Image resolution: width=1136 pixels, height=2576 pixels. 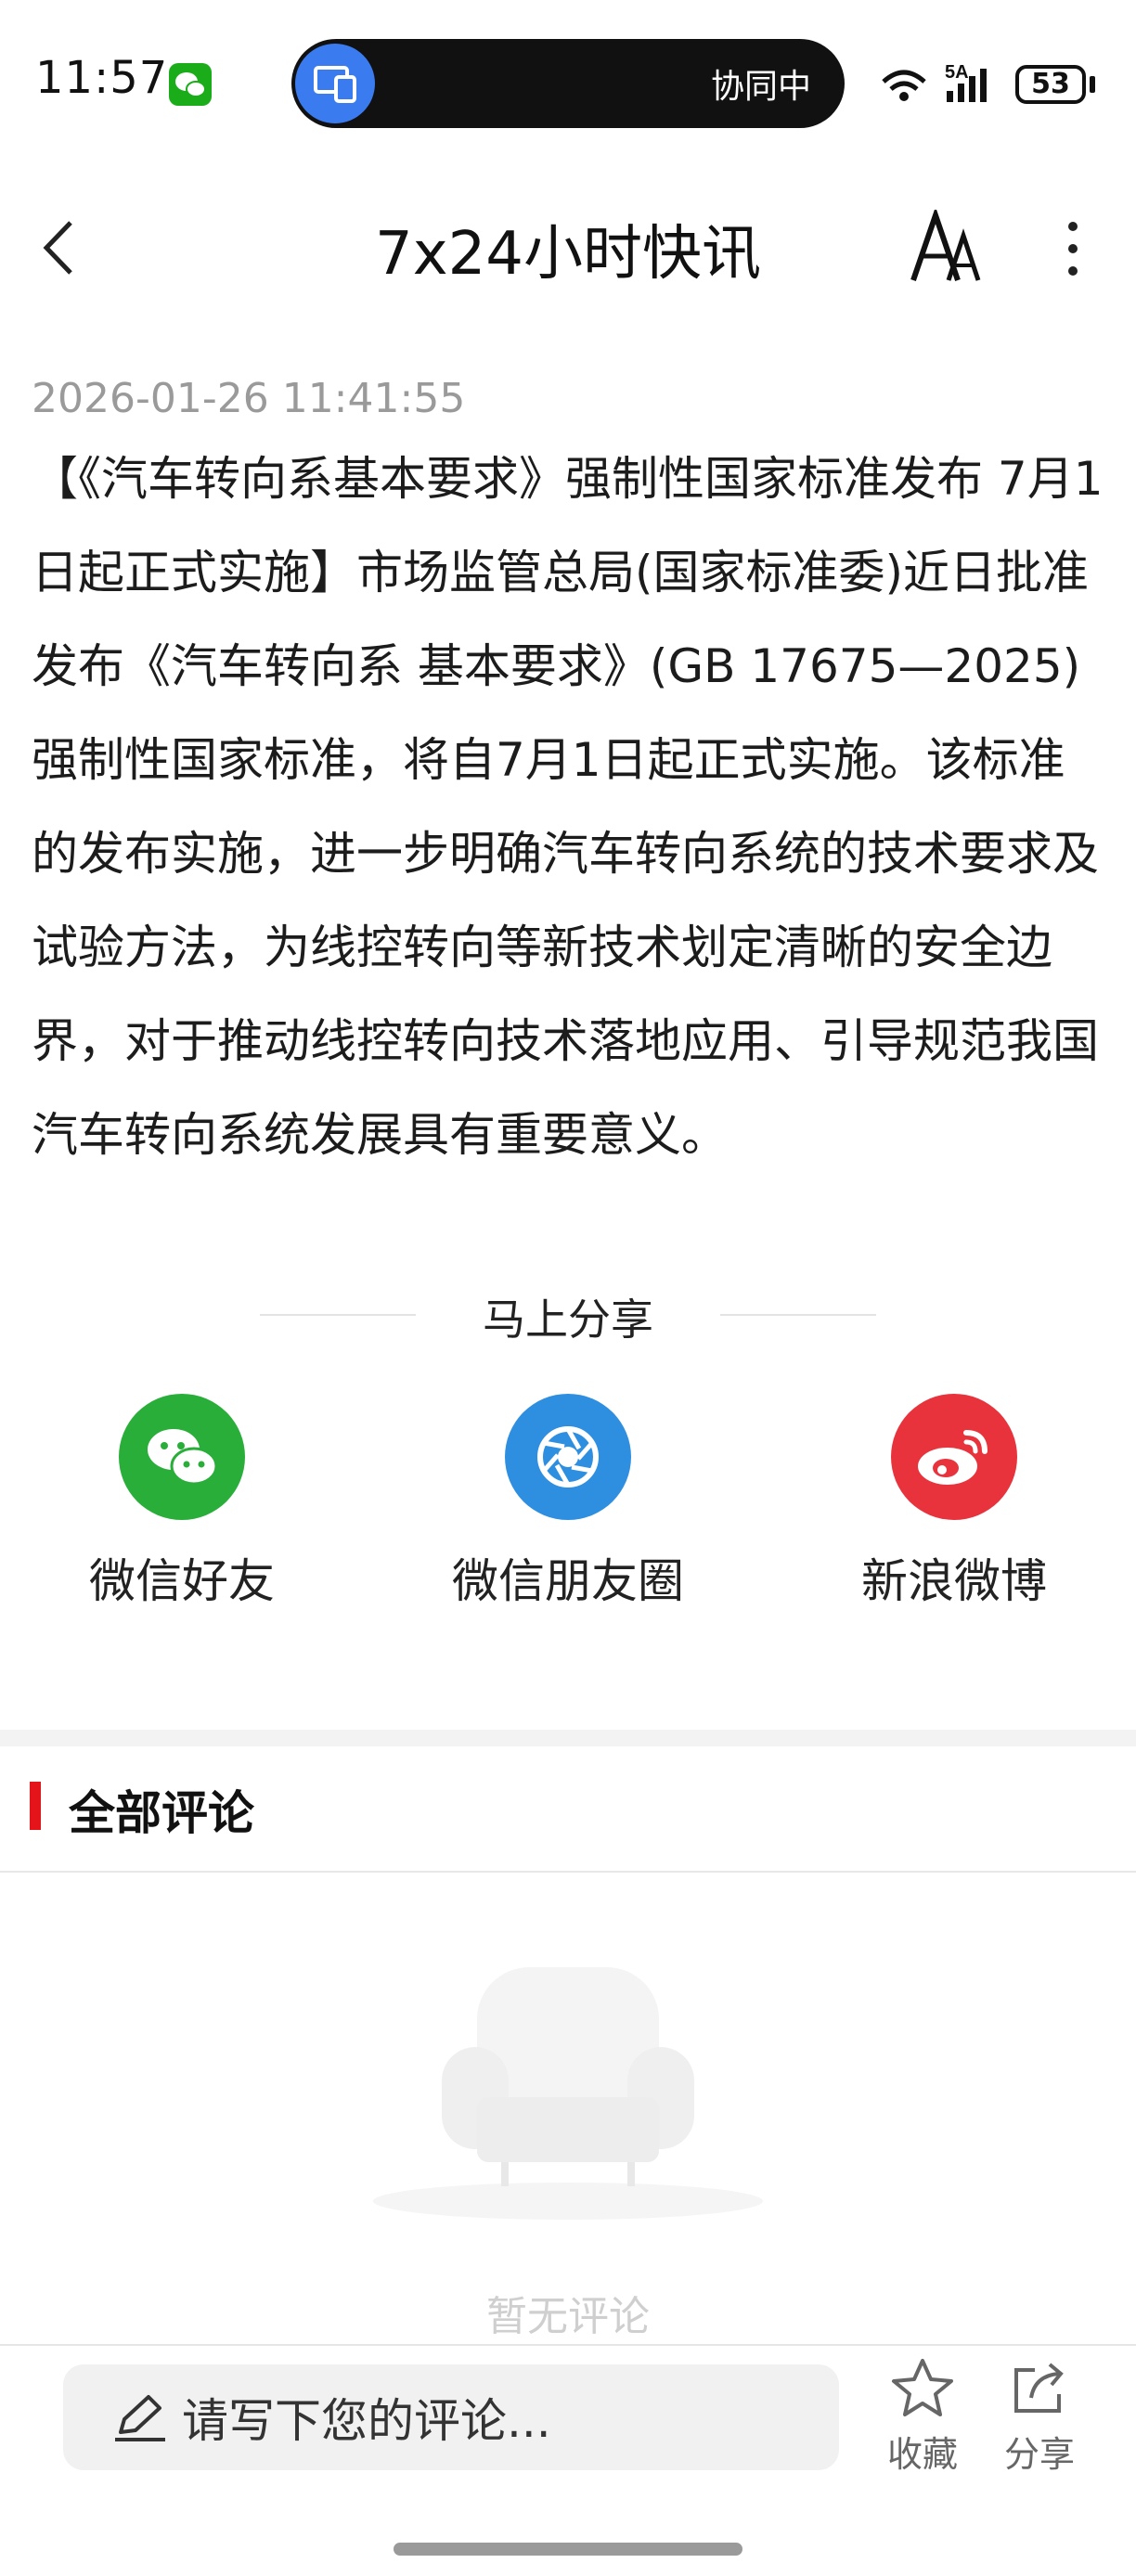 What do you see at coordinates (102, 78) in the screenshot?
I see `status-time: 11:57` at bounding box center [102, 78].